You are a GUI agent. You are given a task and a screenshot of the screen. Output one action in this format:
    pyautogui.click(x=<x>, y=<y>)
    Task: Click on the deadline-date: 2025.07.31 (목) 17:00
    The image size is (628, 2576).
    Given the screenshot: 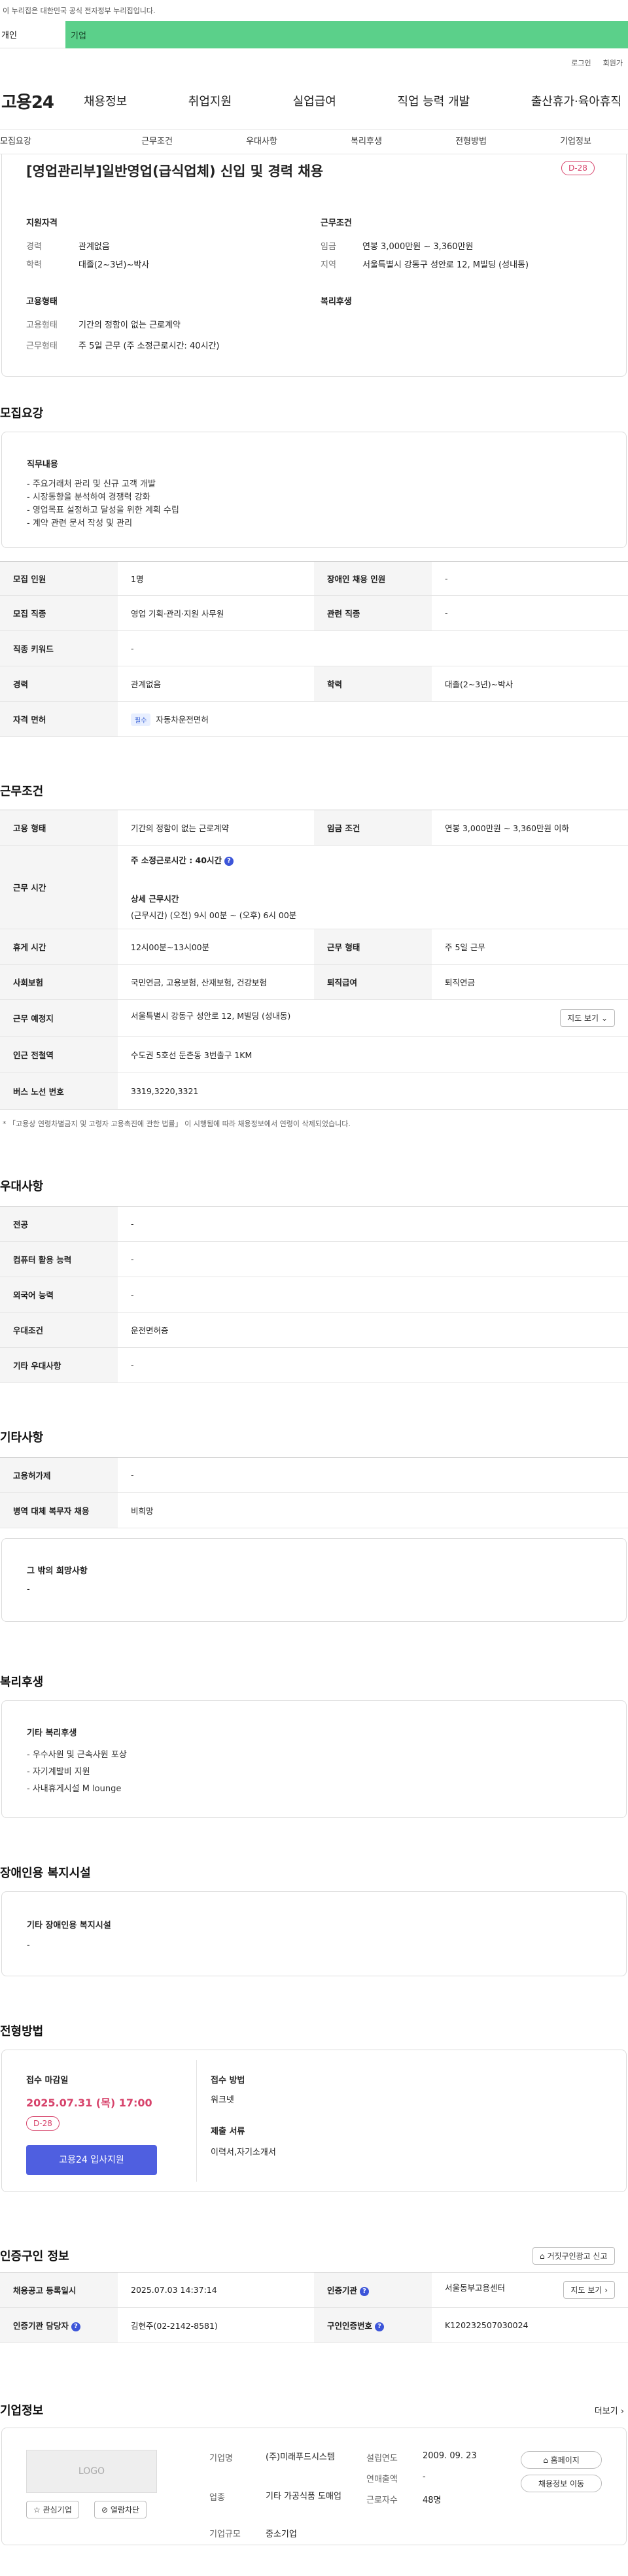 What is the action you would take?
    pyautogui.click(x=89, y=2103)
    